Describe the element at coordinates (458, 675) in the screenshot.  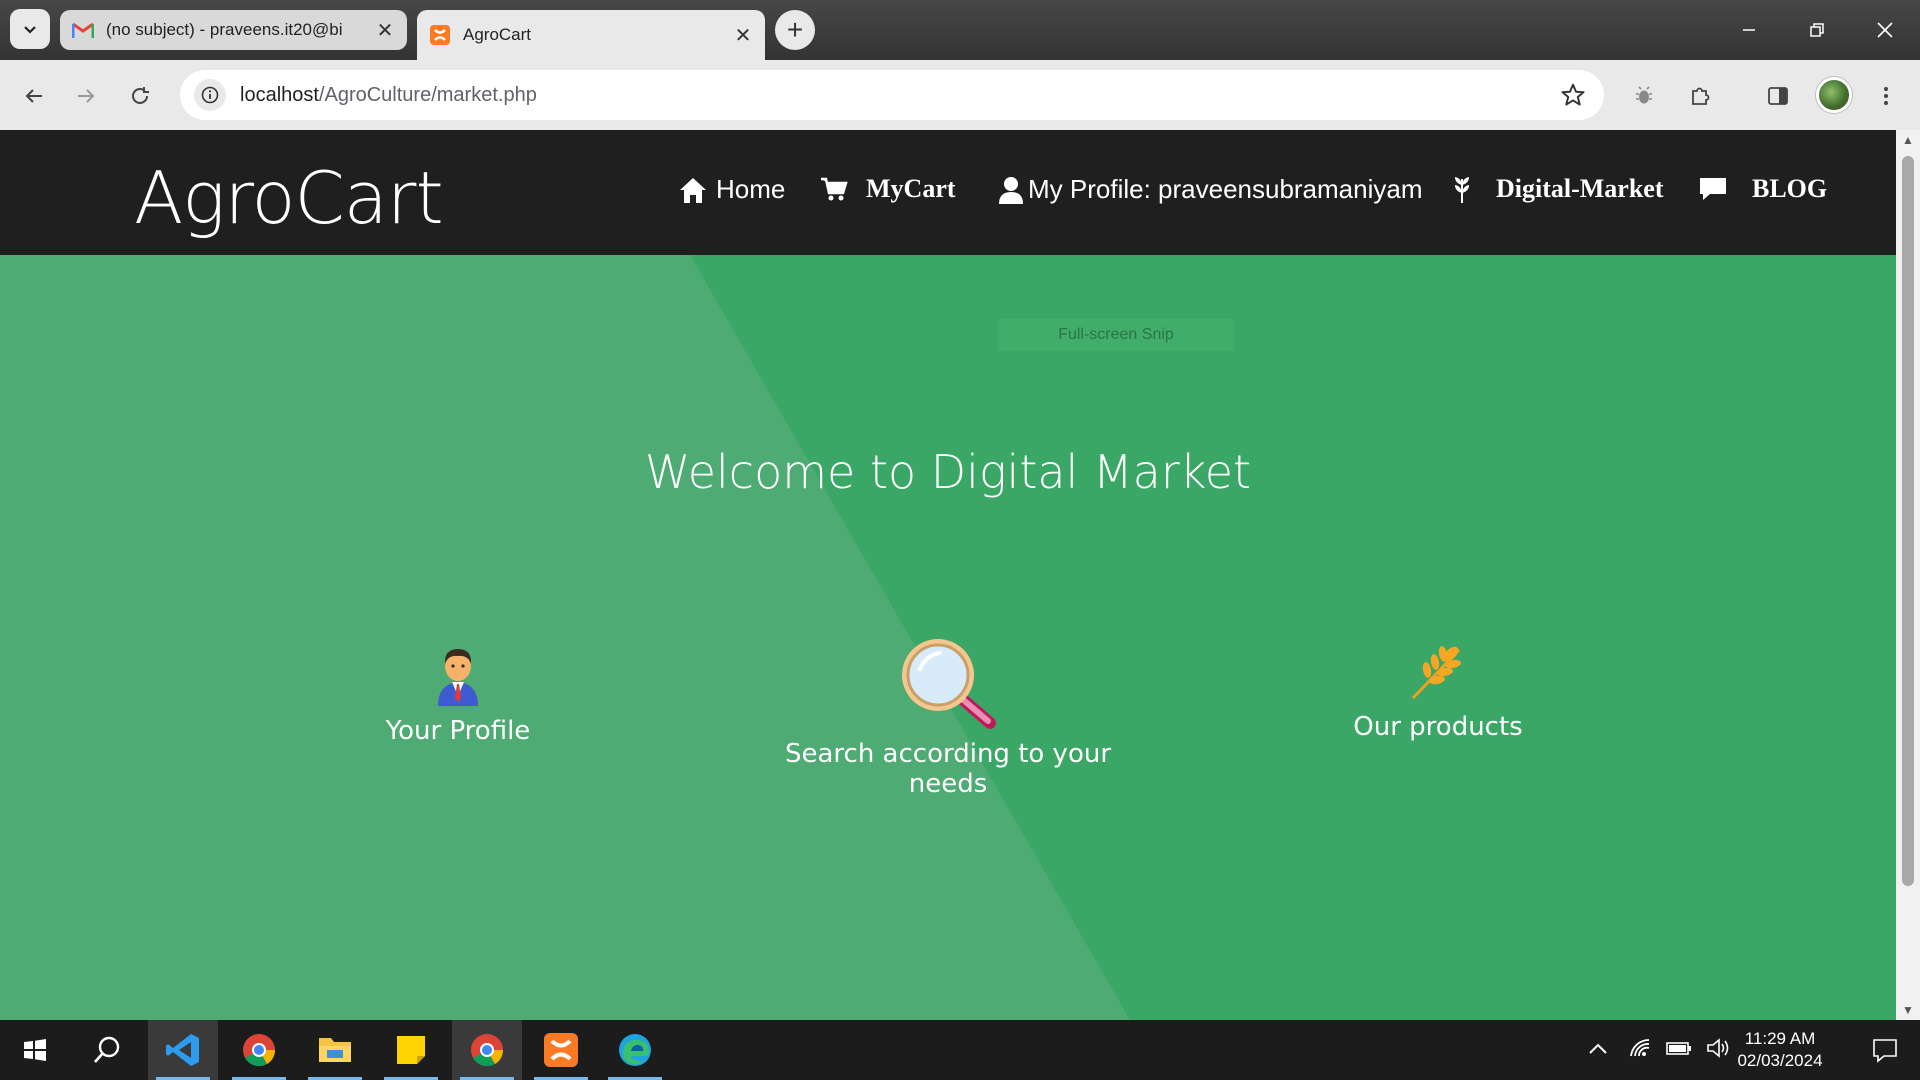
I see `businessman-icon` at that location.